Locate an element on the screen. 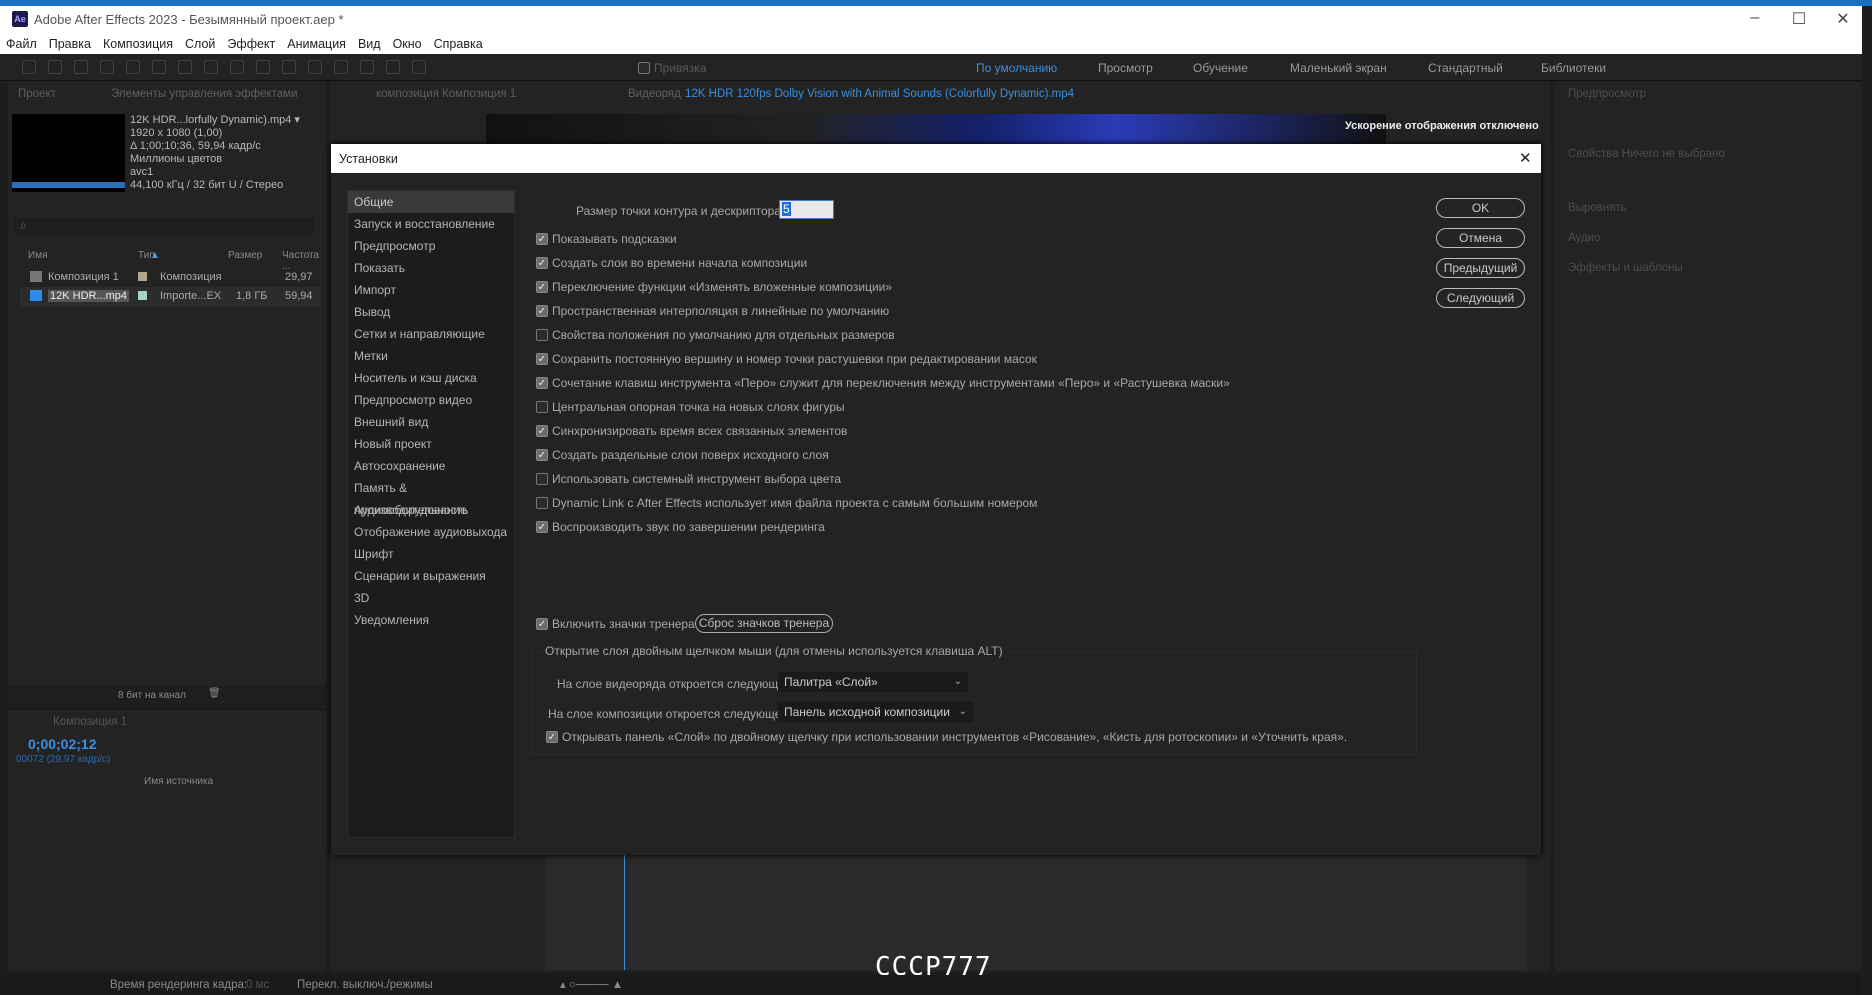 The height and width of the screenshot is (995, 1872). category-item: Память & производительность is located at coordinates (431, 497).